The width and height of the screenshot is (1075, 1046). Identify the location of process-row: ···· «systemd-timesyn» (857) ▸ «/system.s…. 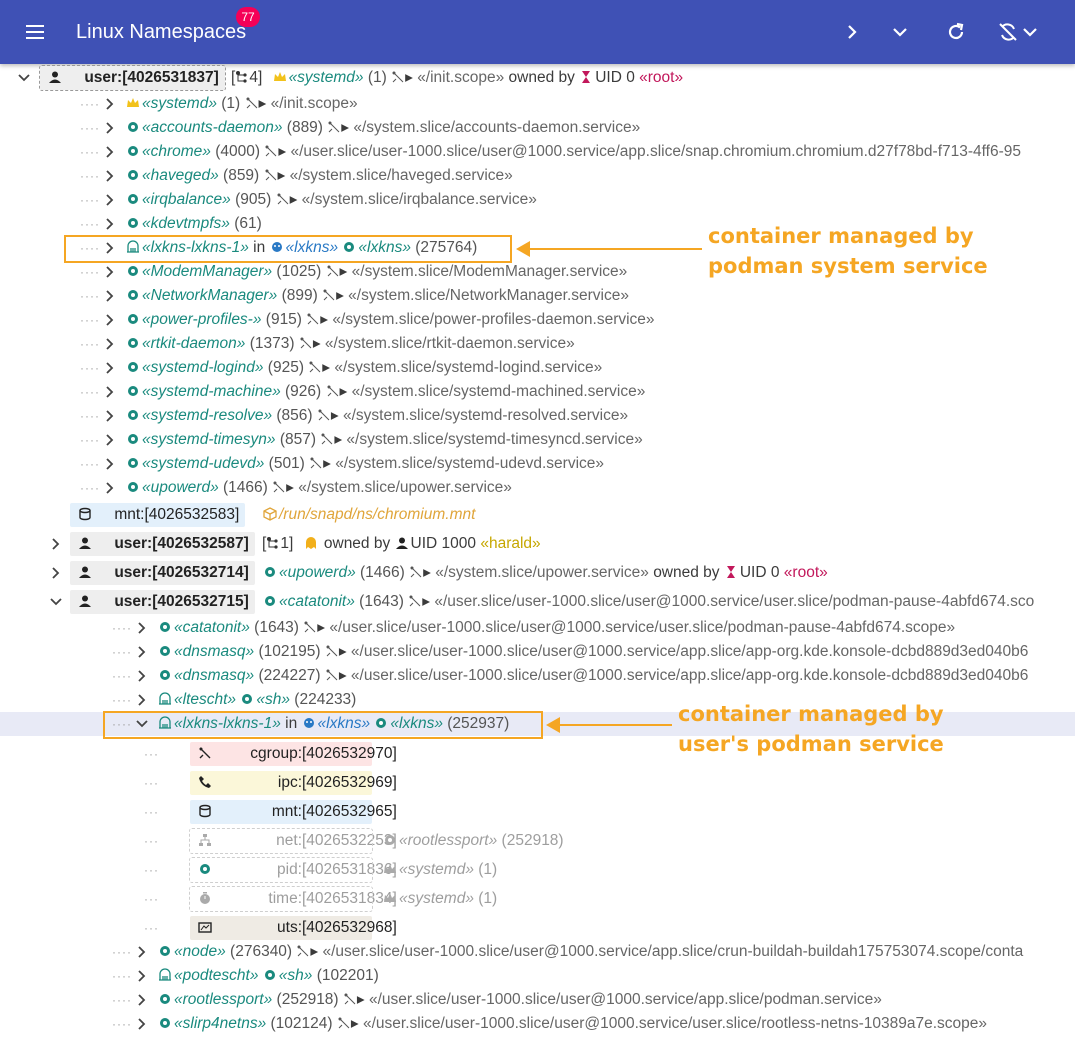
(537, 440).